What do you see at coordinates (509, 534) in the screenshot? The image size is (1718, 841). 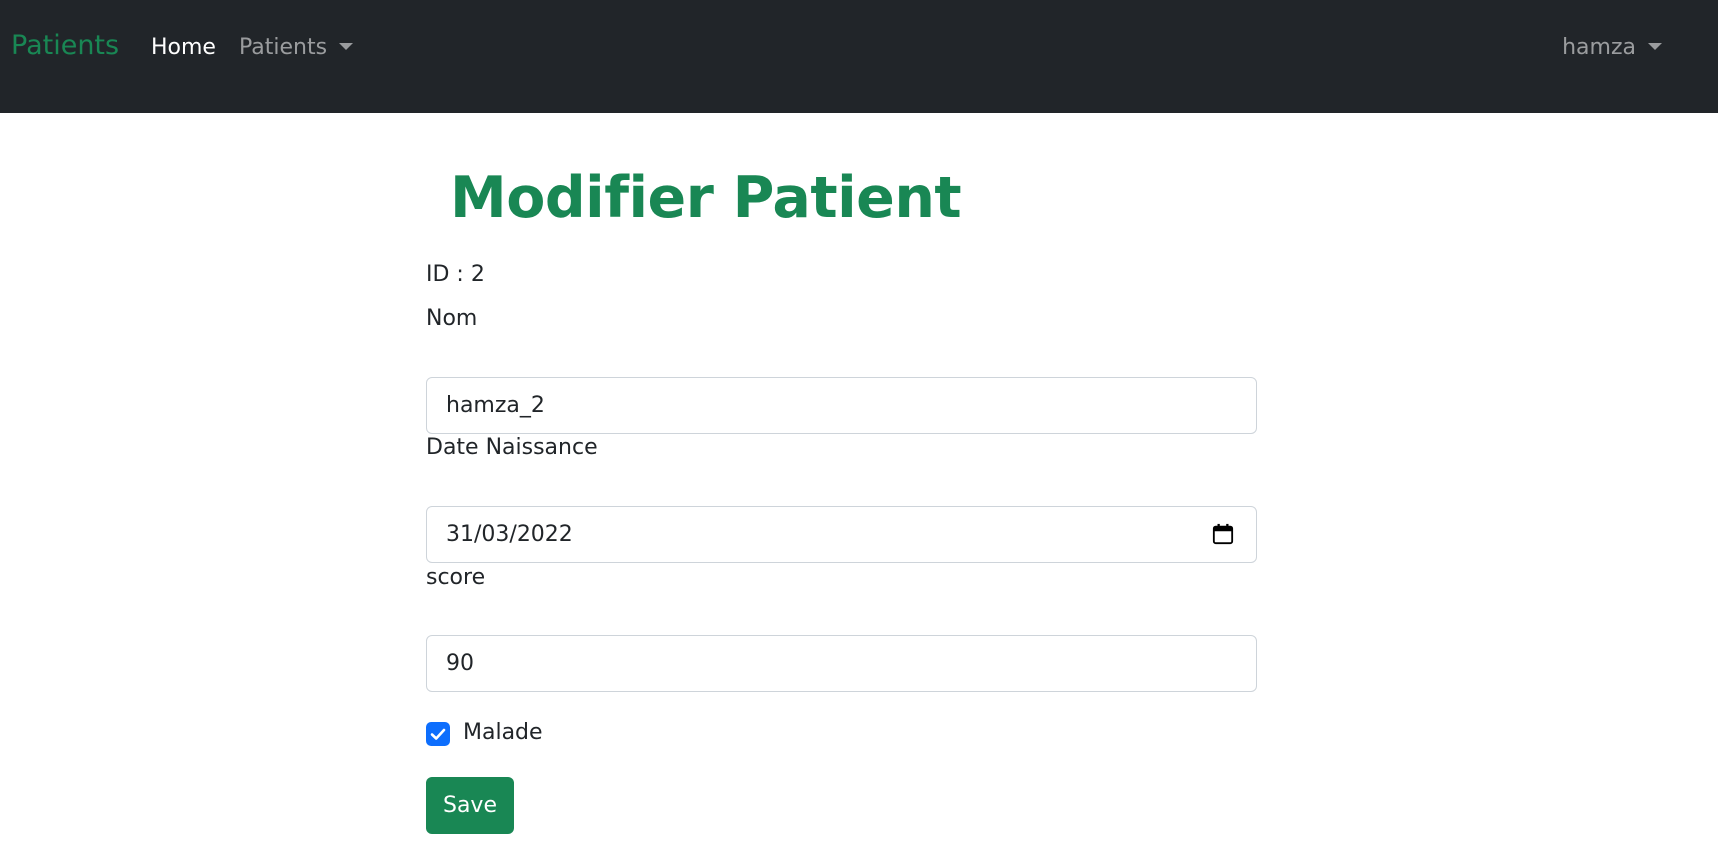 I see `date-naissance-value: 31/03/2022` at bounding box center [509, 534].